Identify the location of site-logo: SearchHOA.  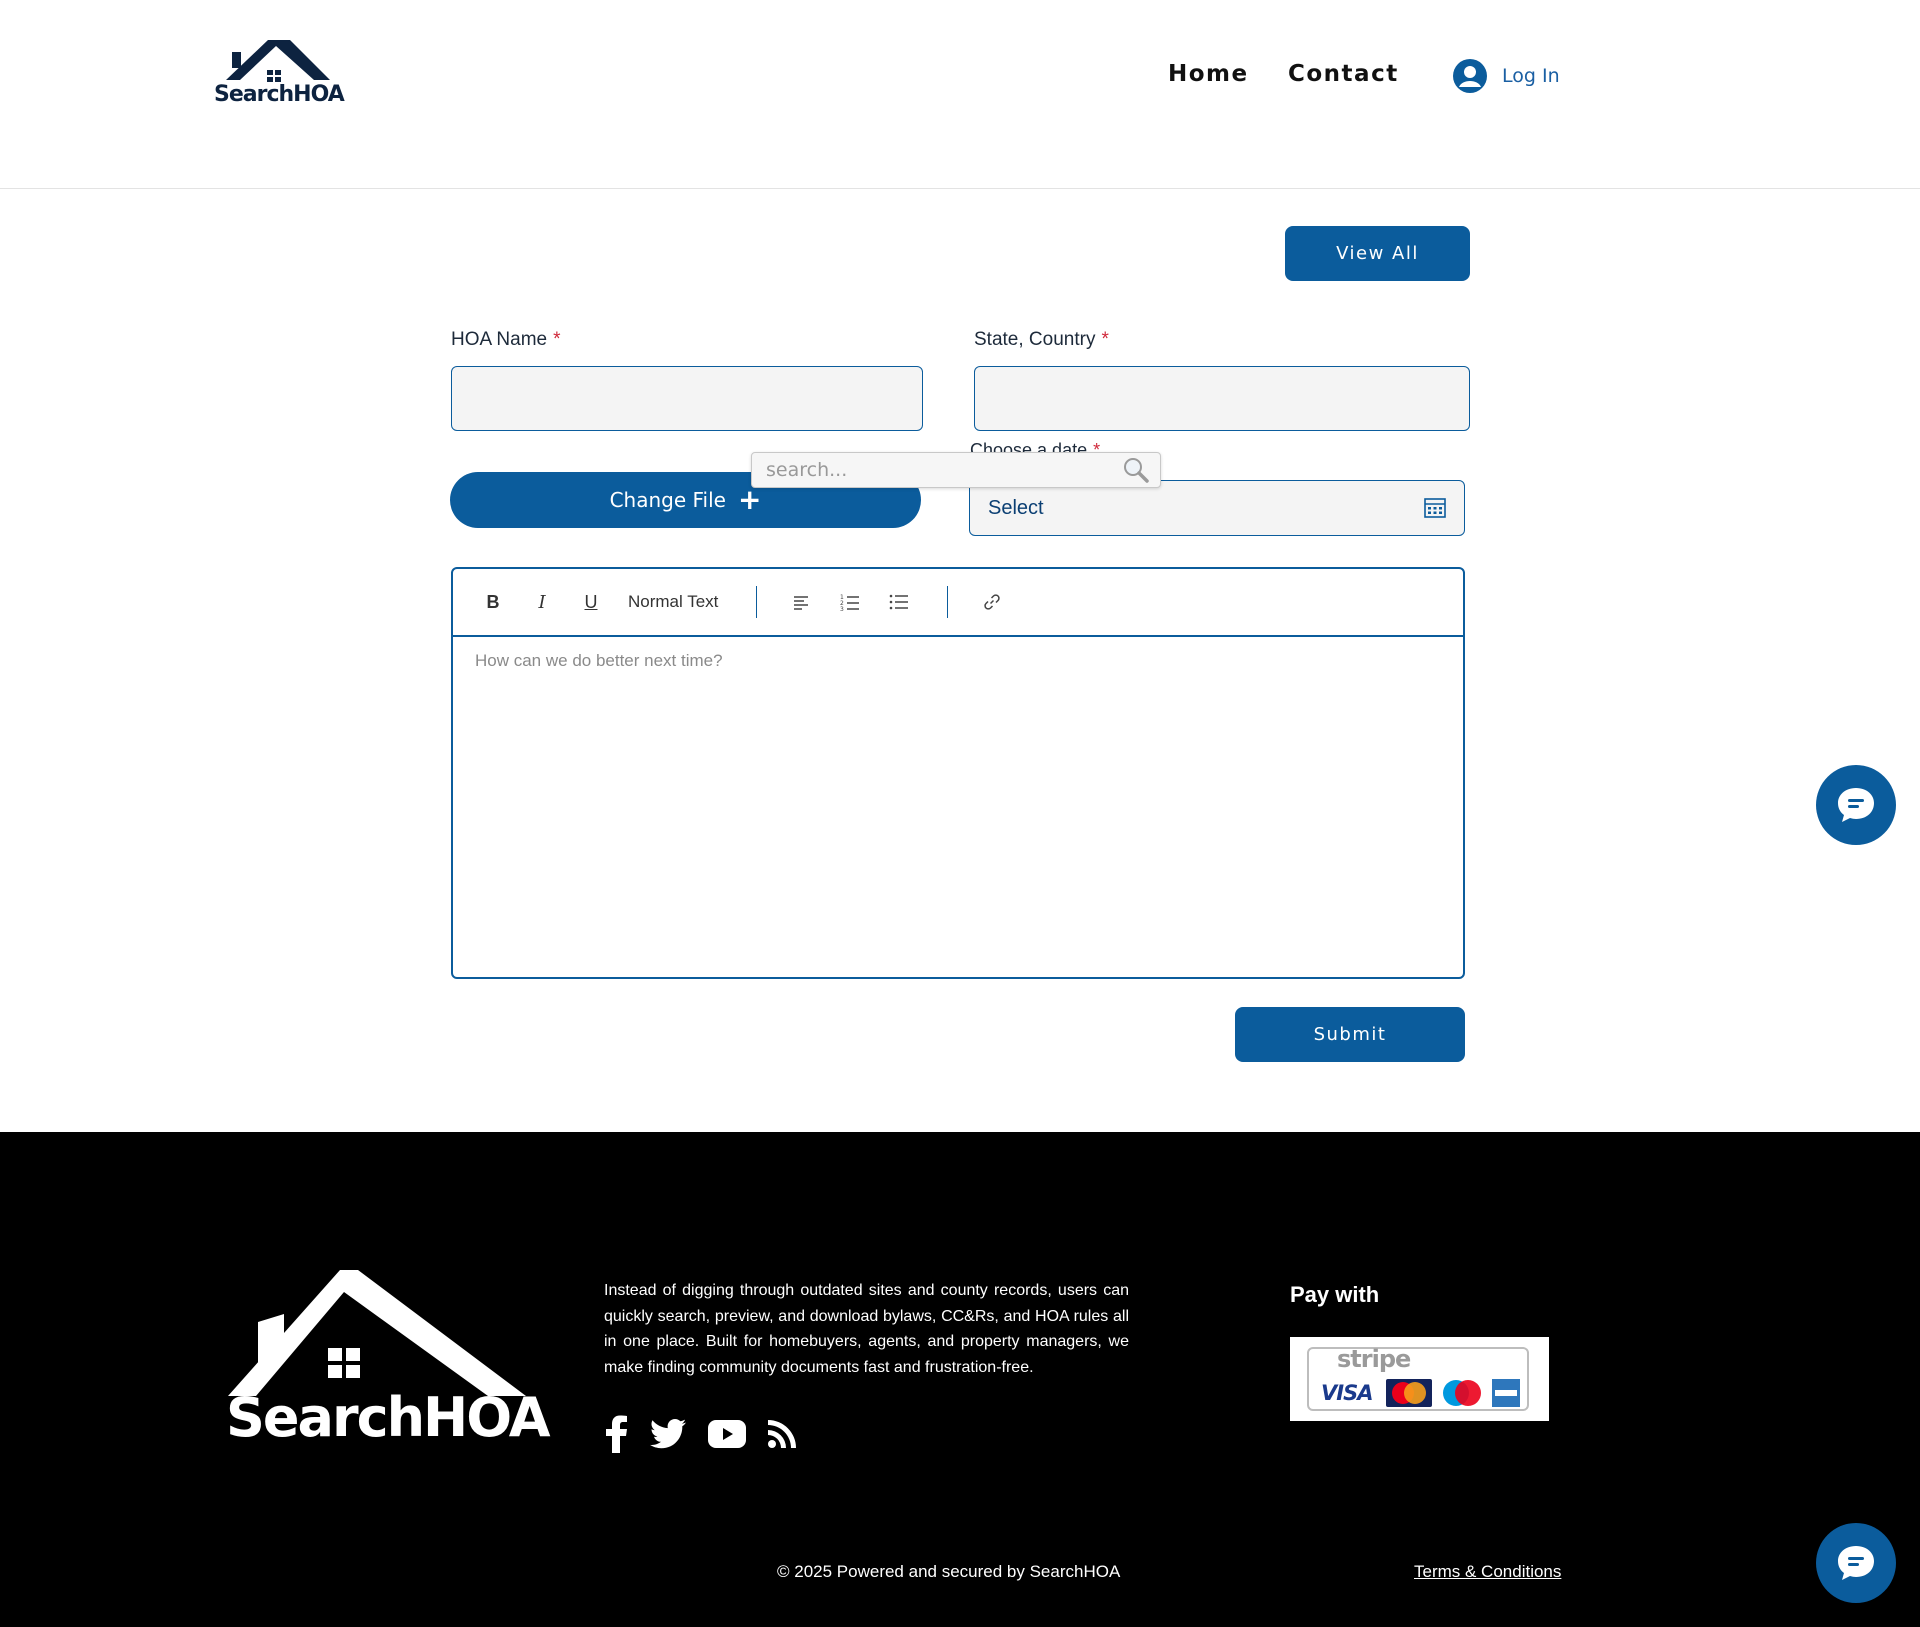
(278, 76).